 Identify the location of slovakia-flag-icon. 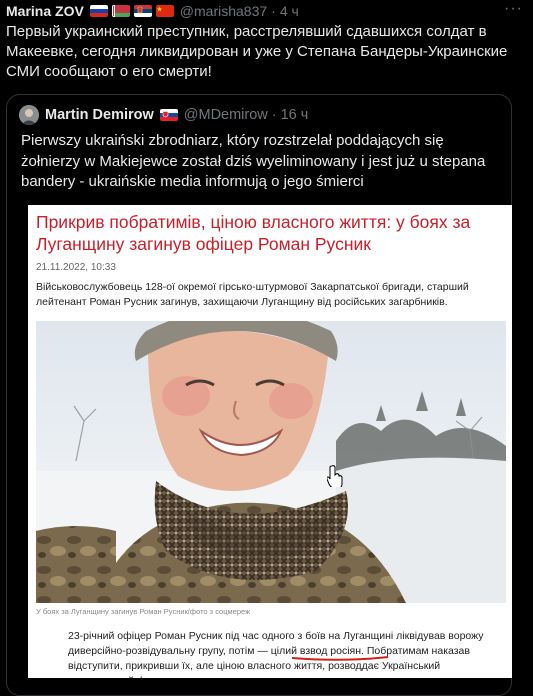
(168, 115).